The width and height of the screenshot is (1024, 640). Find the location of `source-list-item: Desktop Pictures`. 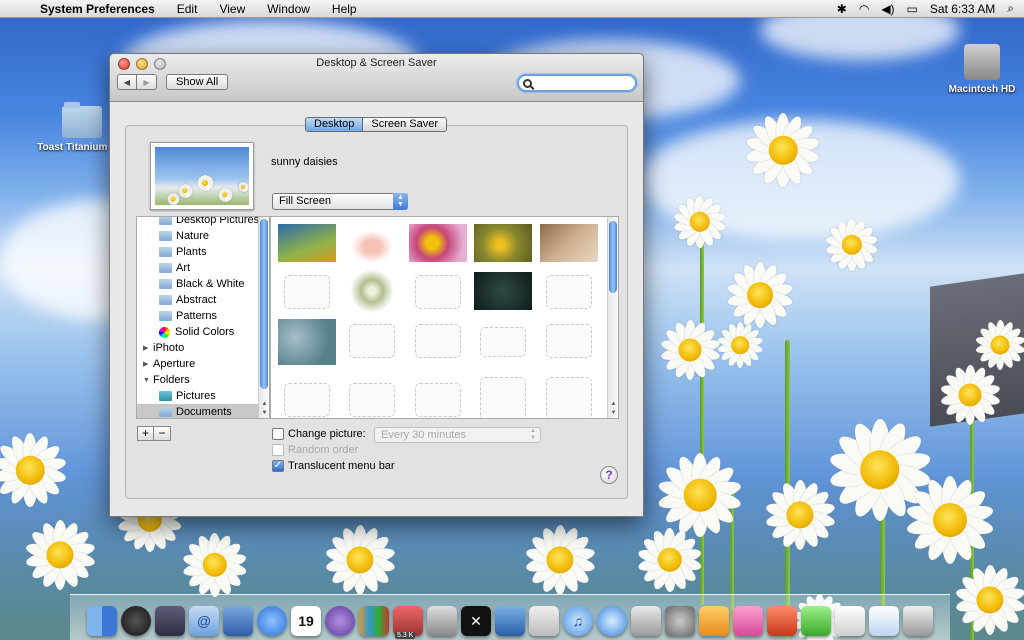

source-list-item: Desktop Pictures is located at coordinates (198, 222).